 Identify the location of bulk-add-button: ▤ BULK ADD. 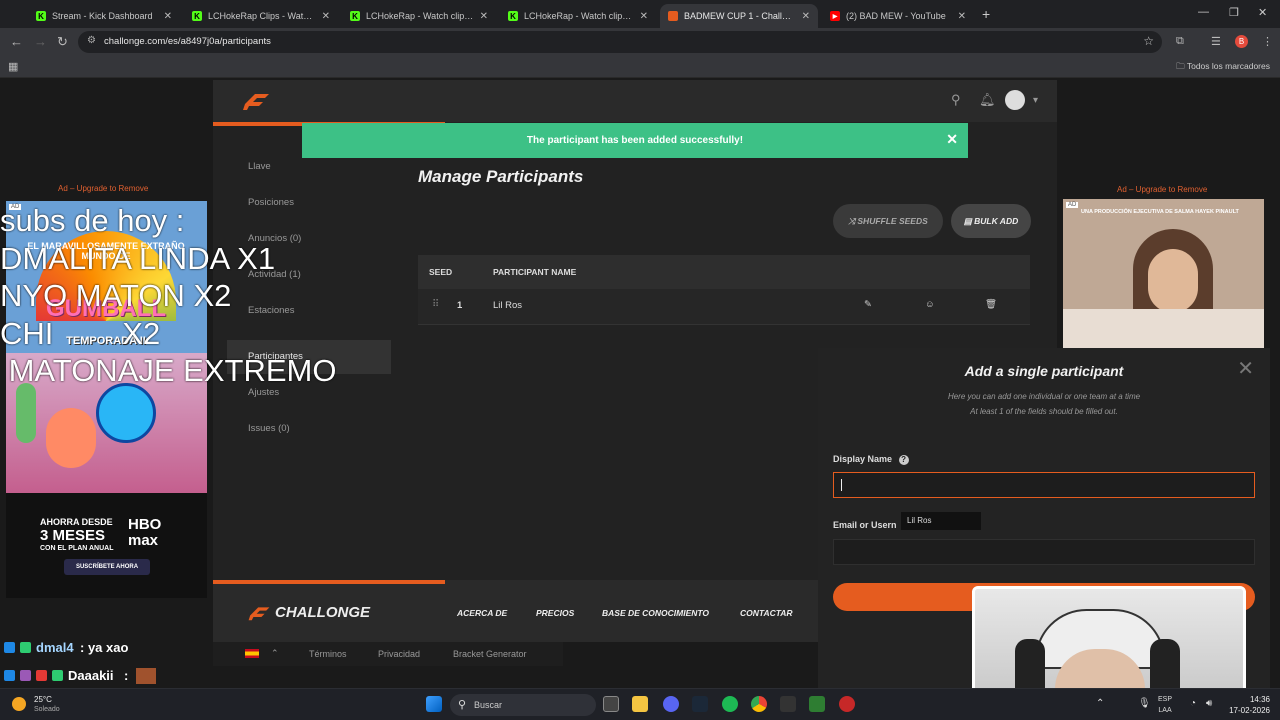
(991, 221).